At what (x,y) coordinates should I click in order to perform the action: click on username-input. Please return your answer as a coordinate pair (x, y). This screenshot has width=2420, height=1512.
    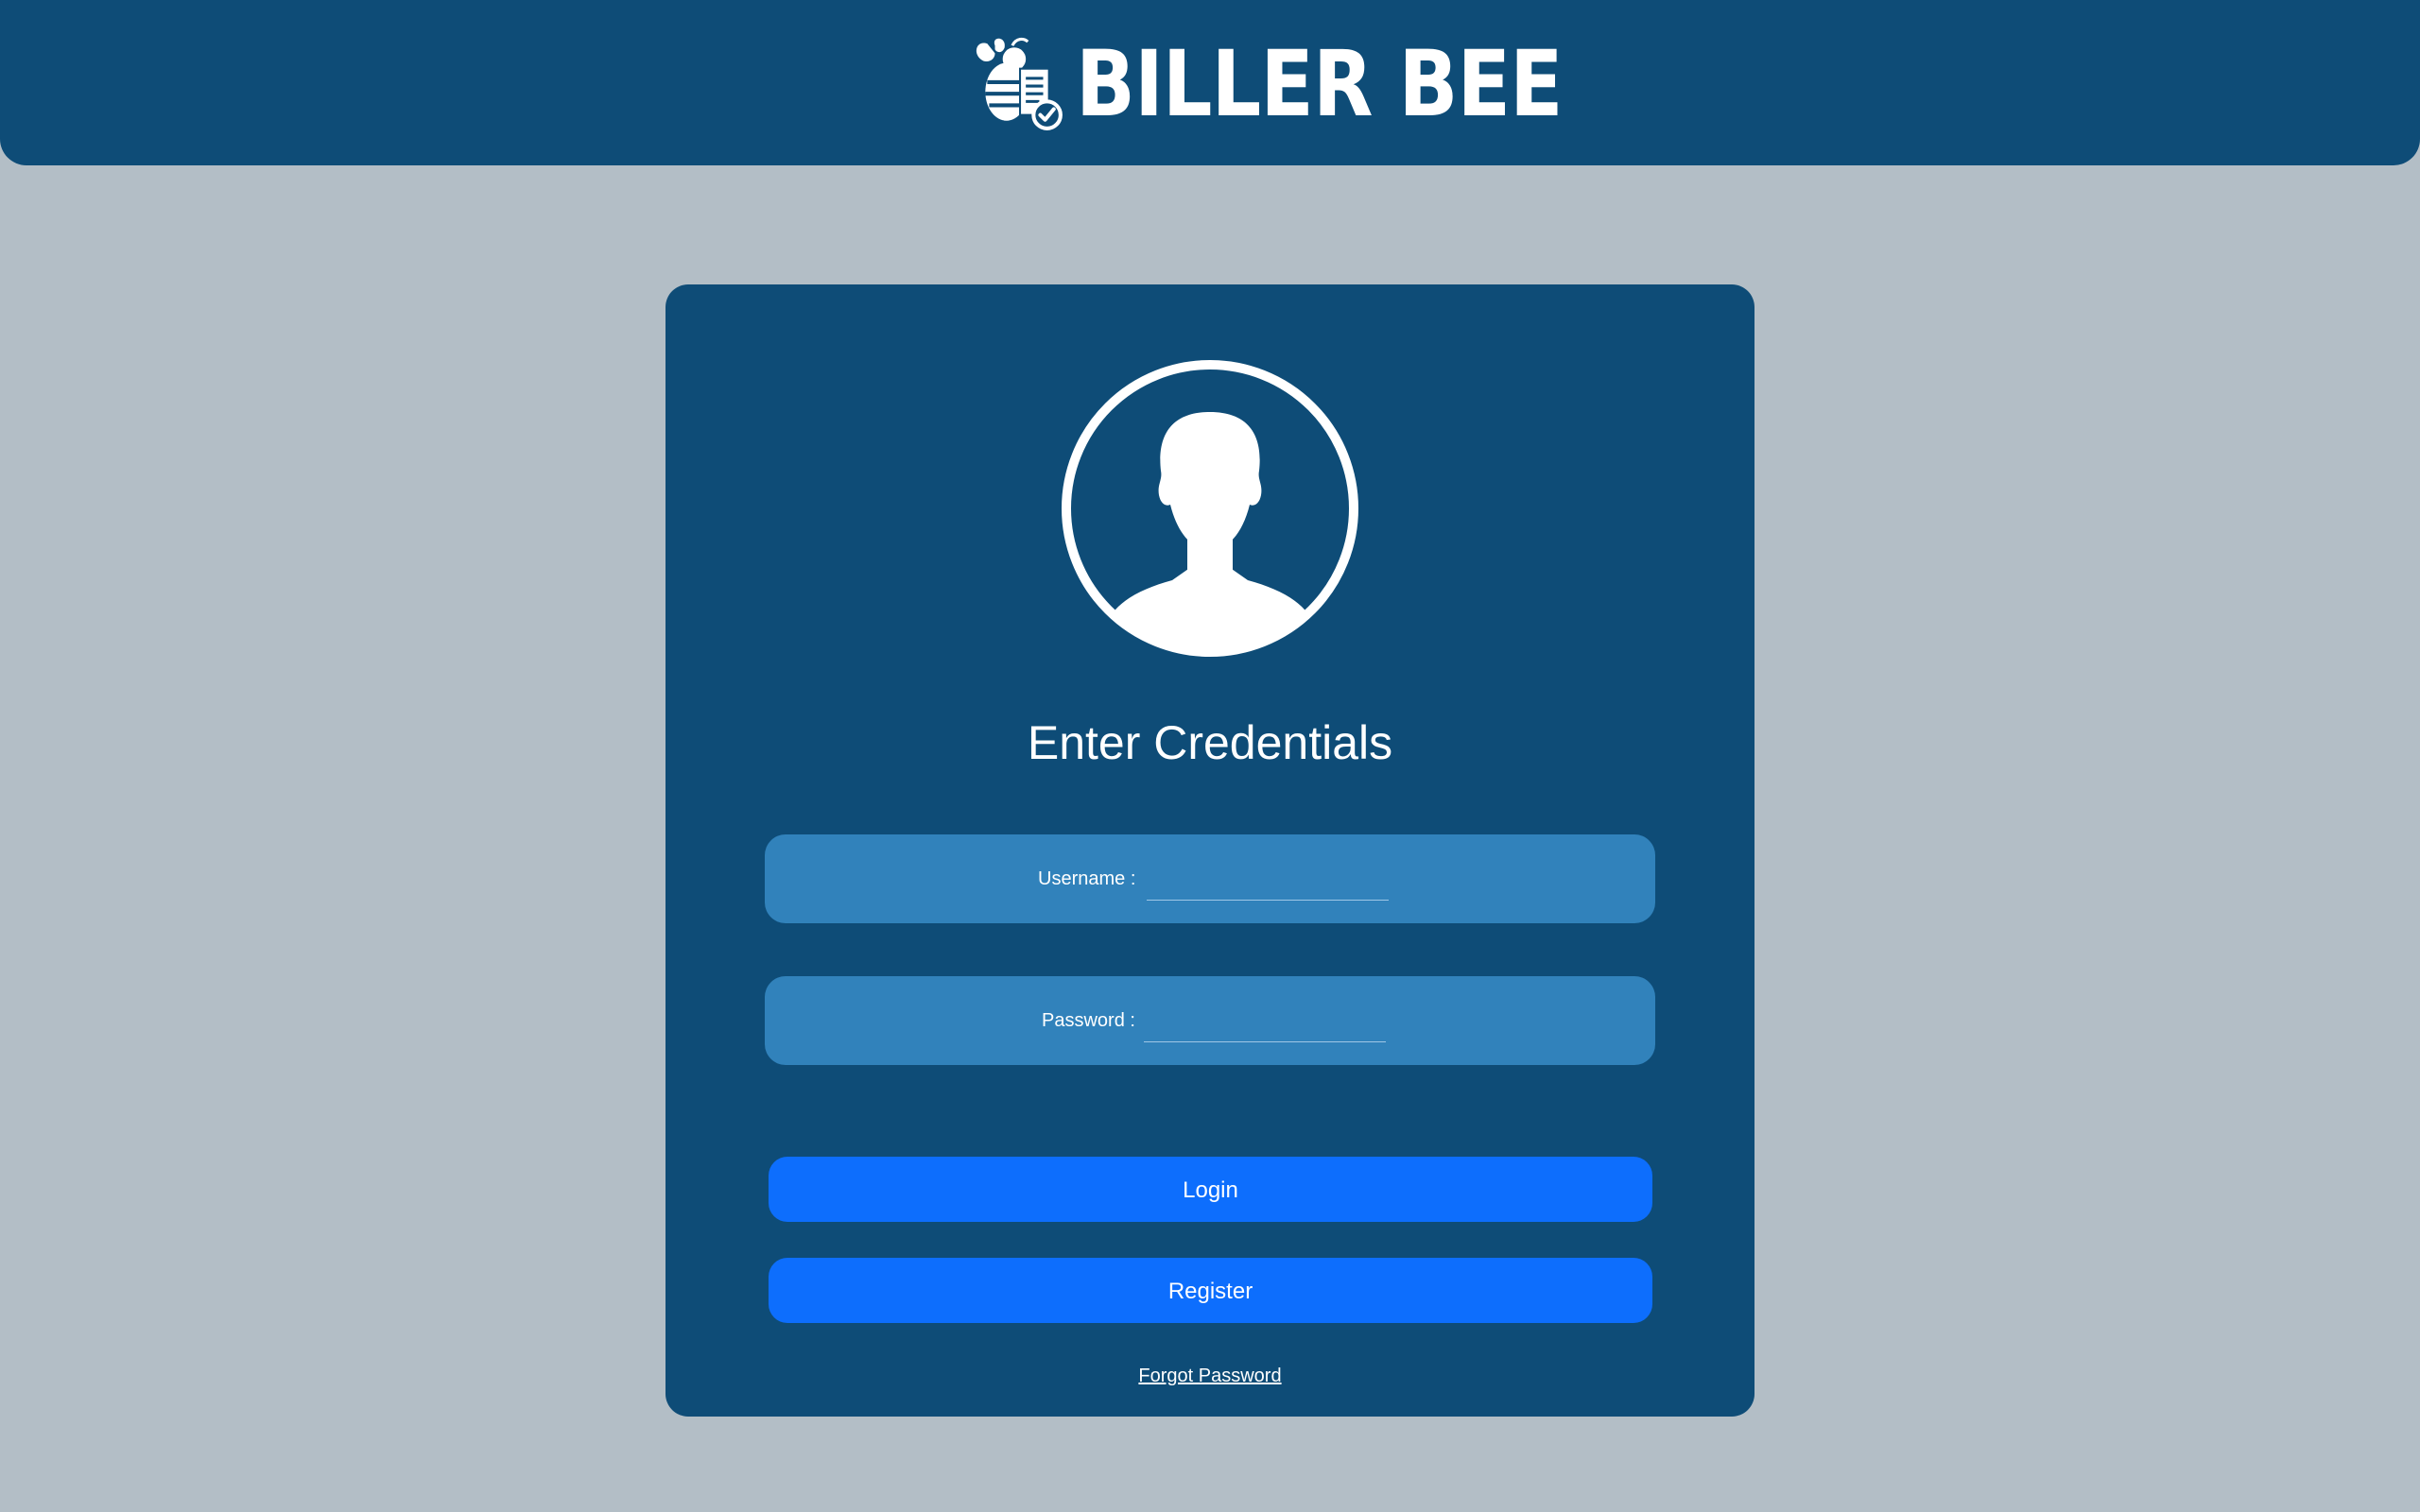
    Looking at the image, I should click on (1268, 882).